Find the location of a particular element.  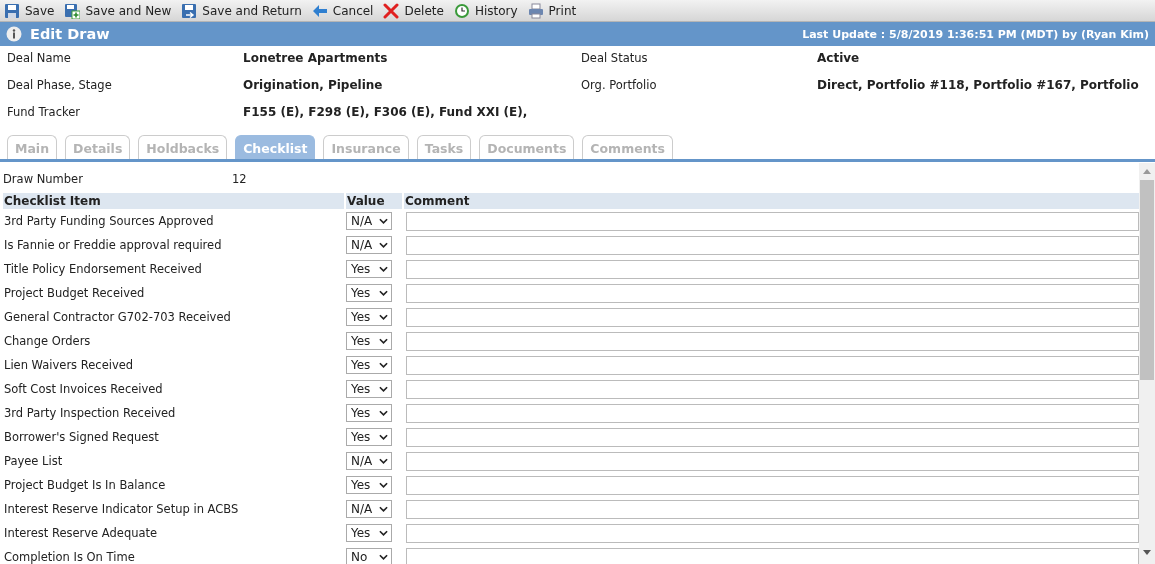

field-label: Deal Name is located at coordinates (39, 57).